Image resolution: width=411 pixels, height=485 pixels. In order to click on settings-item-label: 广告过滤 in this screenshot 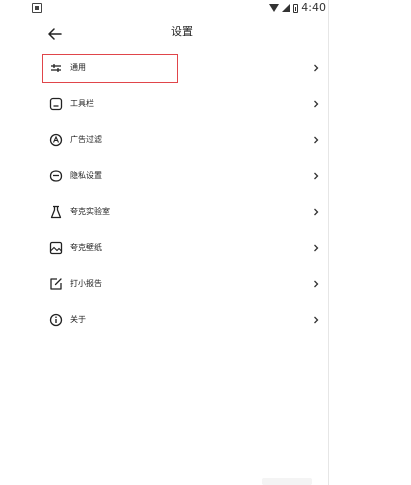, I will do `click(86, 139)`.